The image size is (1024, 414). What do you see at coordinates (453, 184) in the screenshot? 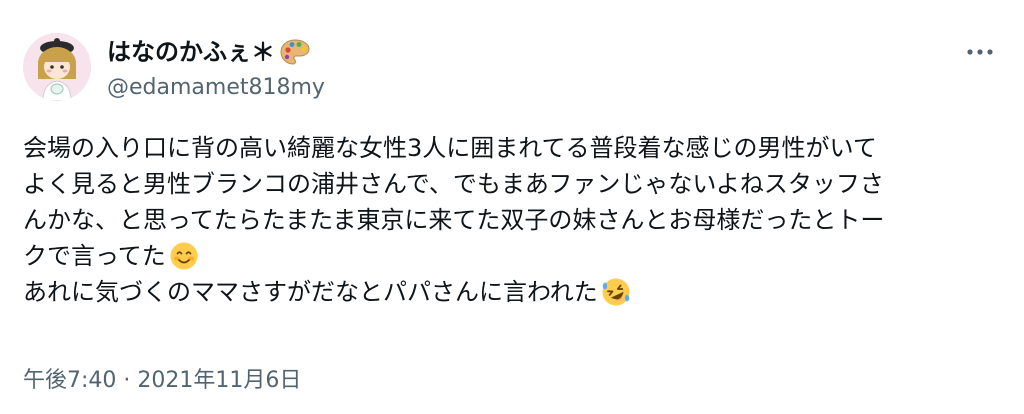
I see `tweet-text-line-2: よく見ると男性ブランコの浦井さんで、でもまあファンじゃないよねスタッフさ` at bounding box center [453, 184].